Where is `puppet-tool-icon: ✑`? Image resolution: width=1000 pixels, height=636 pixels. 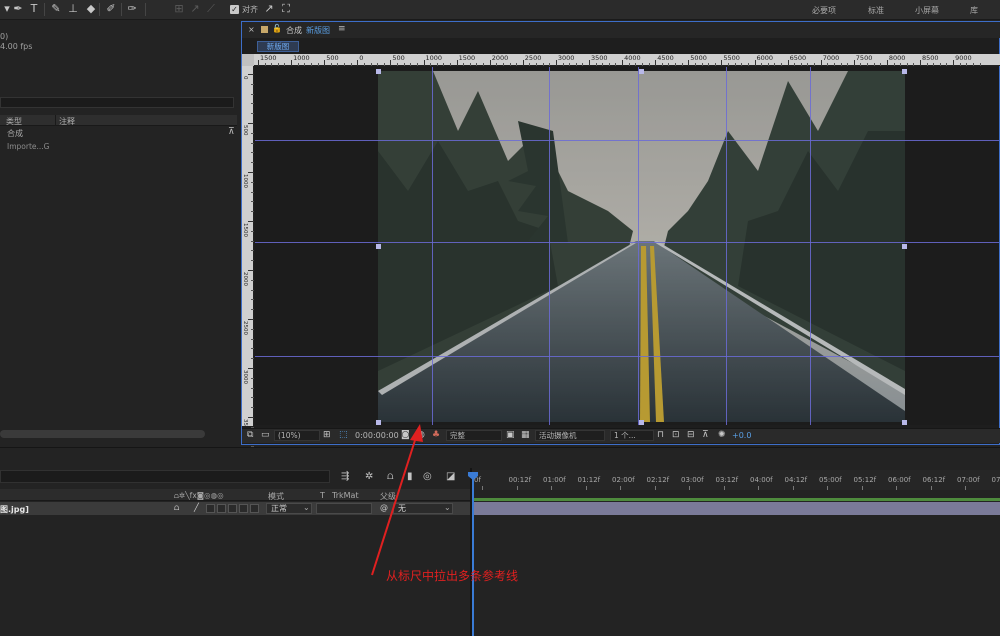
puppet-tool-icon: ✑ is located at coordinates (132, 9).